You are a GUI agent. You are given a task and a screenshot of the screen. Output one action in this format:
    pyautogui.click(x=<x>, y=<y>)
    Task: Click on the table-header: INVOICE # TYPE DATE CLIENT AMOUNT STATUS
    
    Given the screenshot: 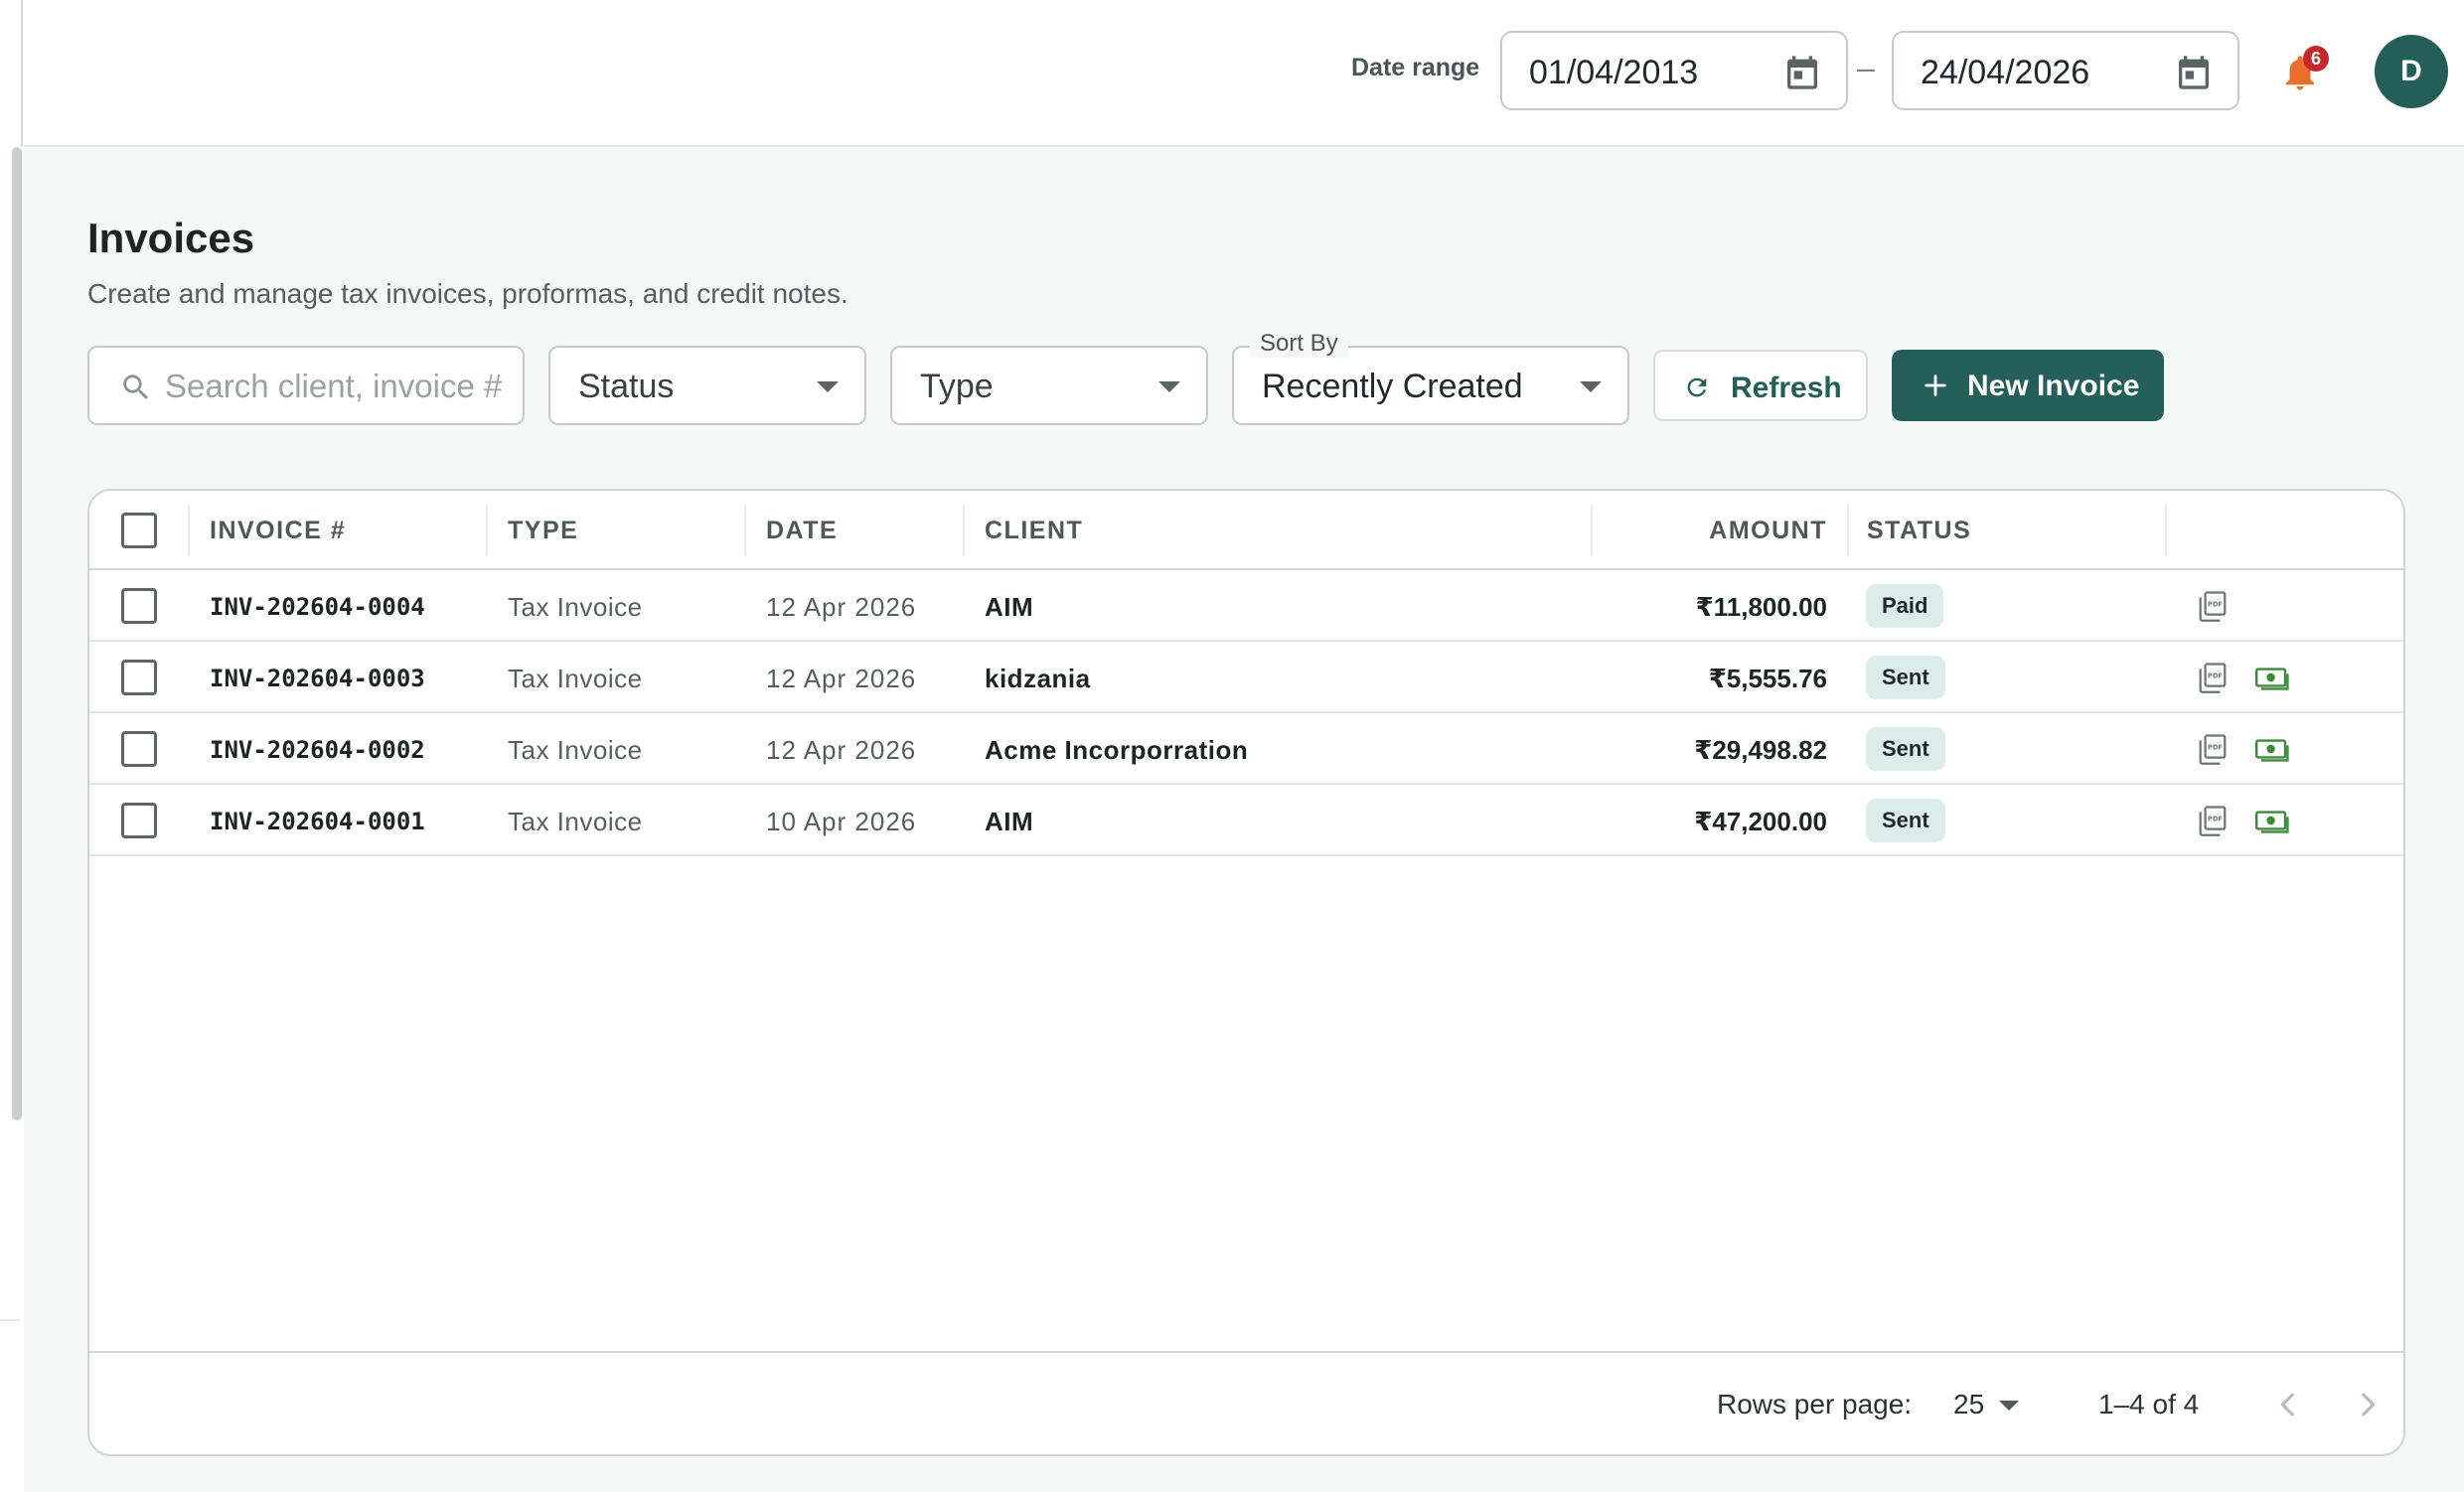 What is the action you would take?
    pyautogui.click(x=1246, y=530)
    